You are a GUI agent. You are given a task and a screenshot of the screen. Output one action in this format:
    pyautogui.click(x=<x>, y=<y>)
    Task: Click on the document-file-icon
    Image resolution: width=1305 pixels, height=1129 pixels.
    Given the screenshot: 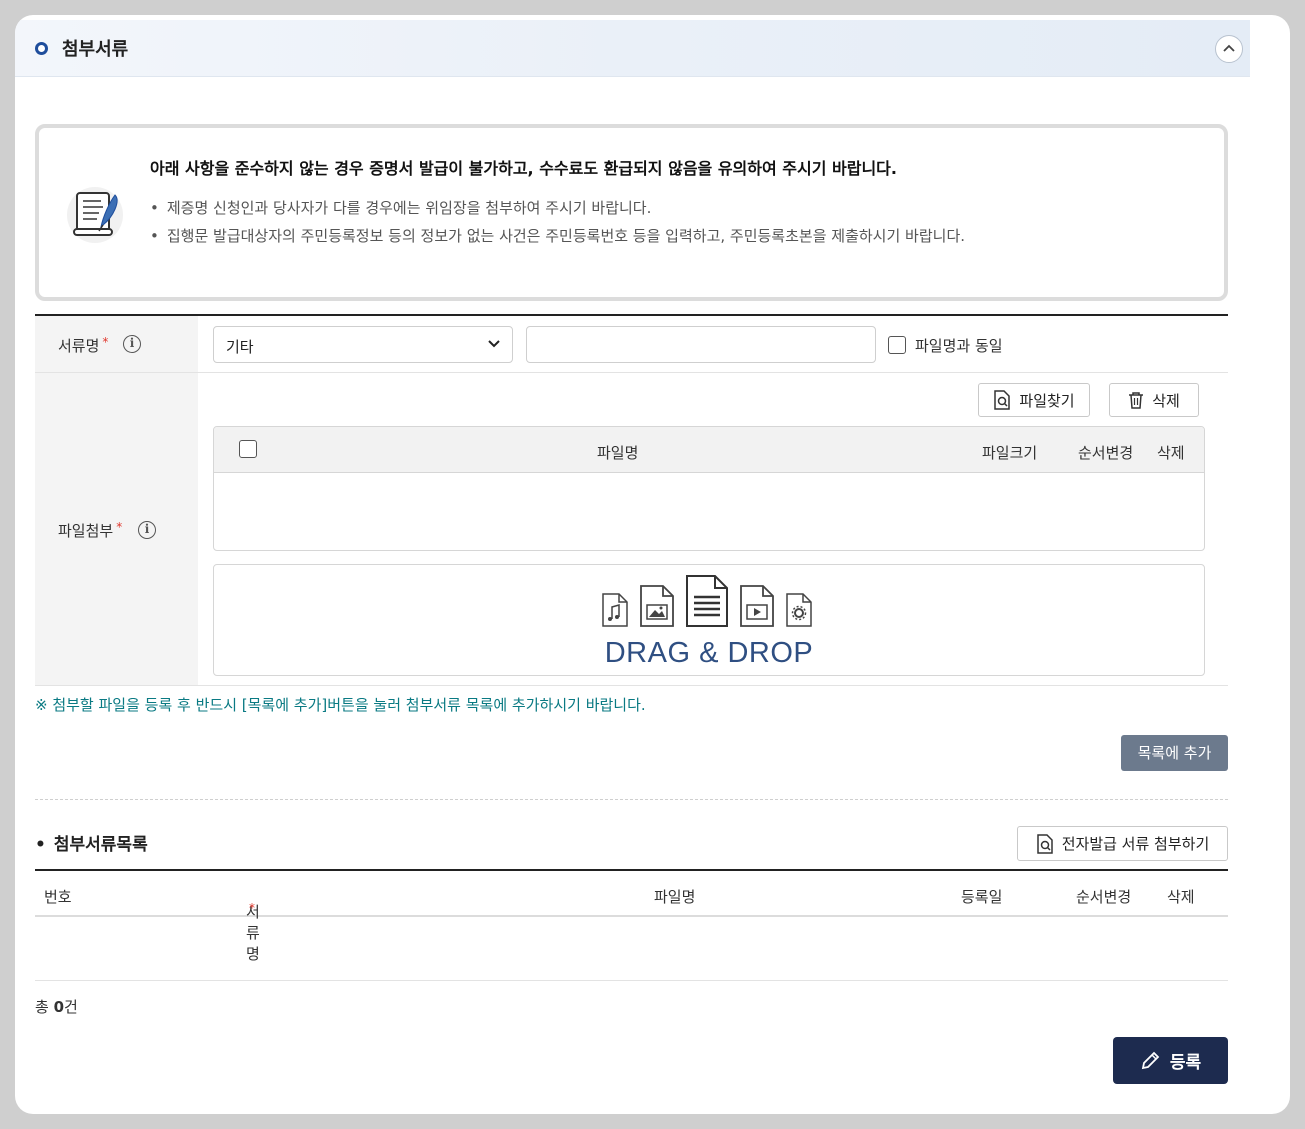 What is the action you would take?
    pyautogui.click(x=707, y=601)
    